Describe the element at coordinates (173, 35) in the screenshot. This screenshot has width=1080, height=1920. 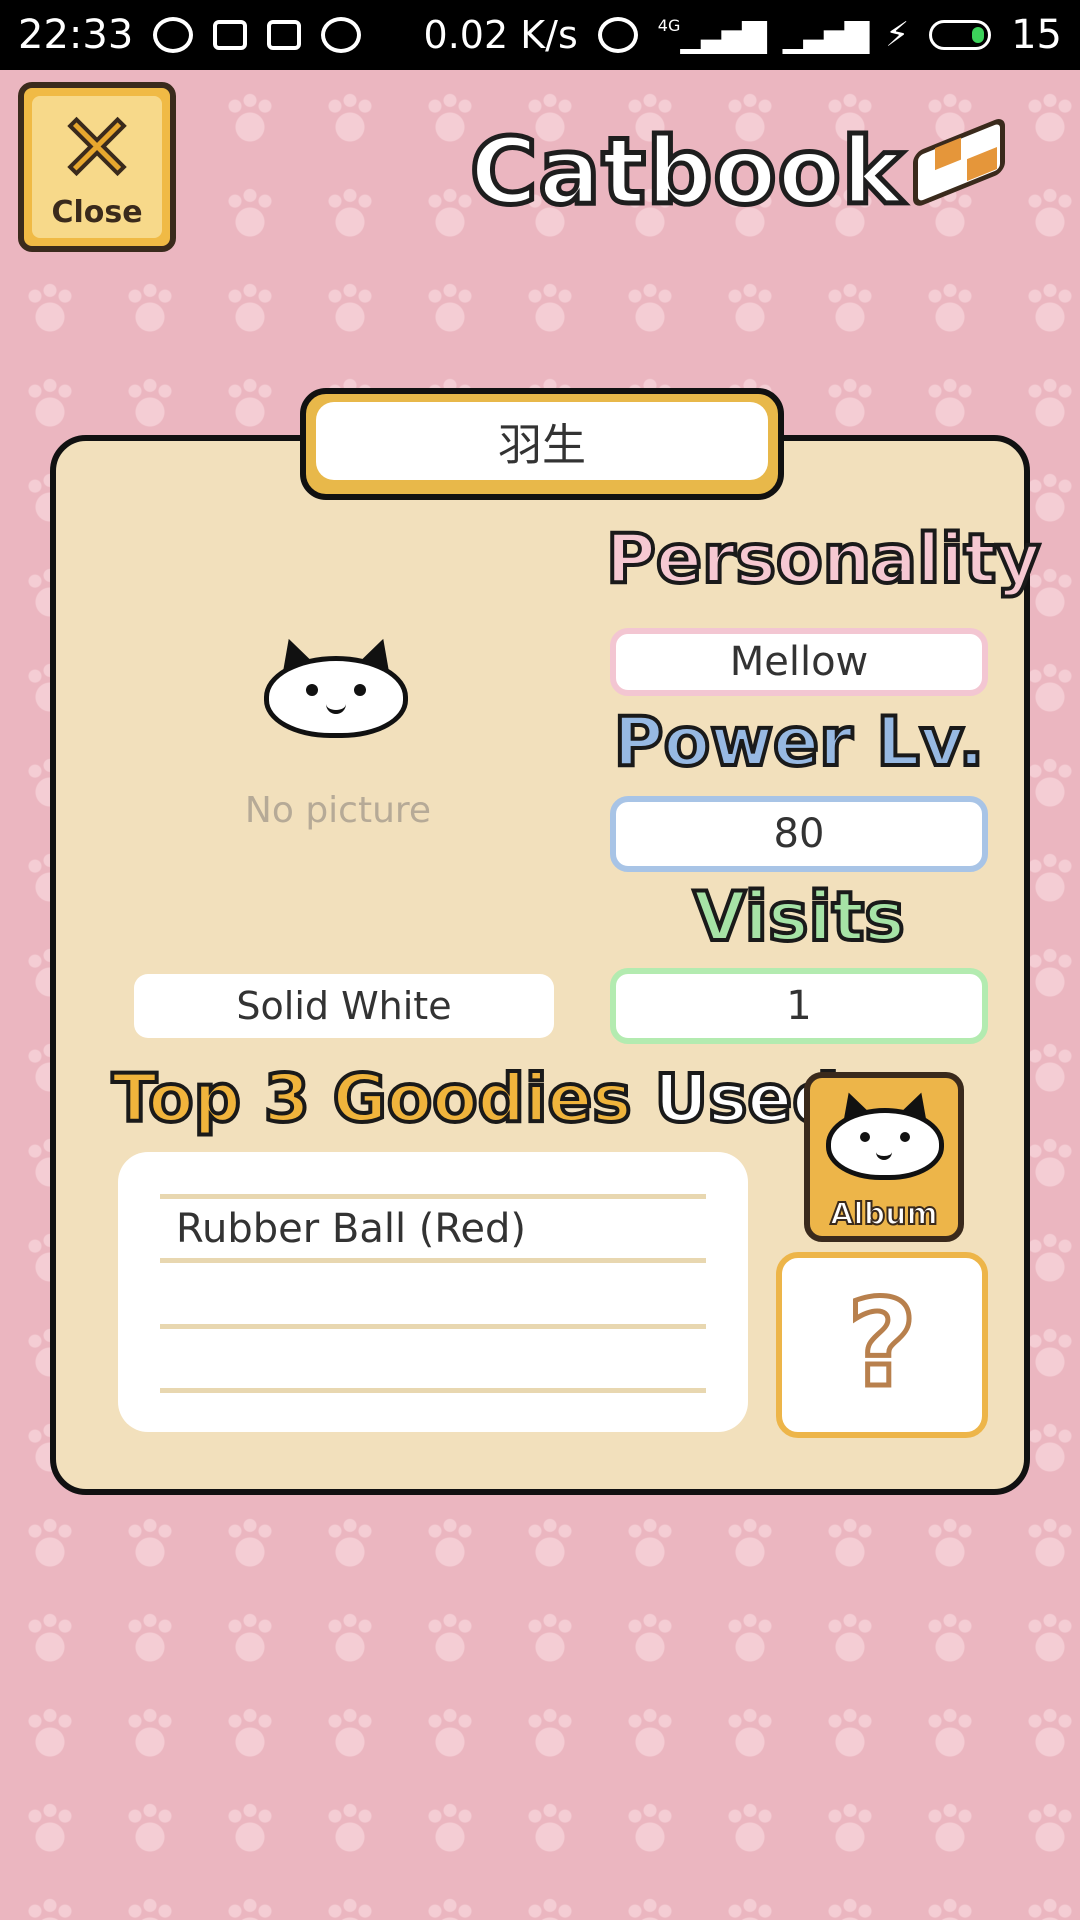
I see `browser-icon` at that location.